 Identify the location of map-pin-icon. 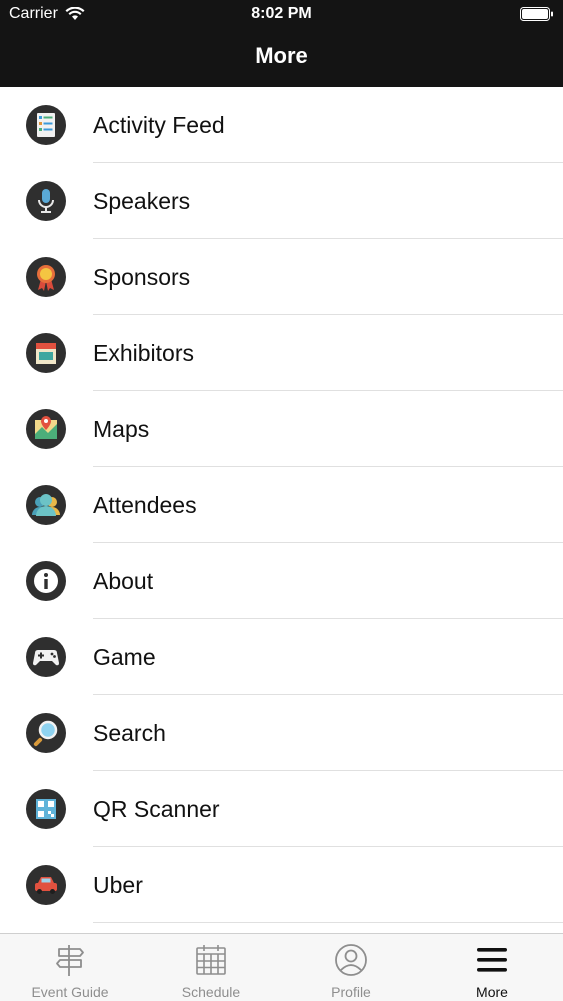
(46, 429).